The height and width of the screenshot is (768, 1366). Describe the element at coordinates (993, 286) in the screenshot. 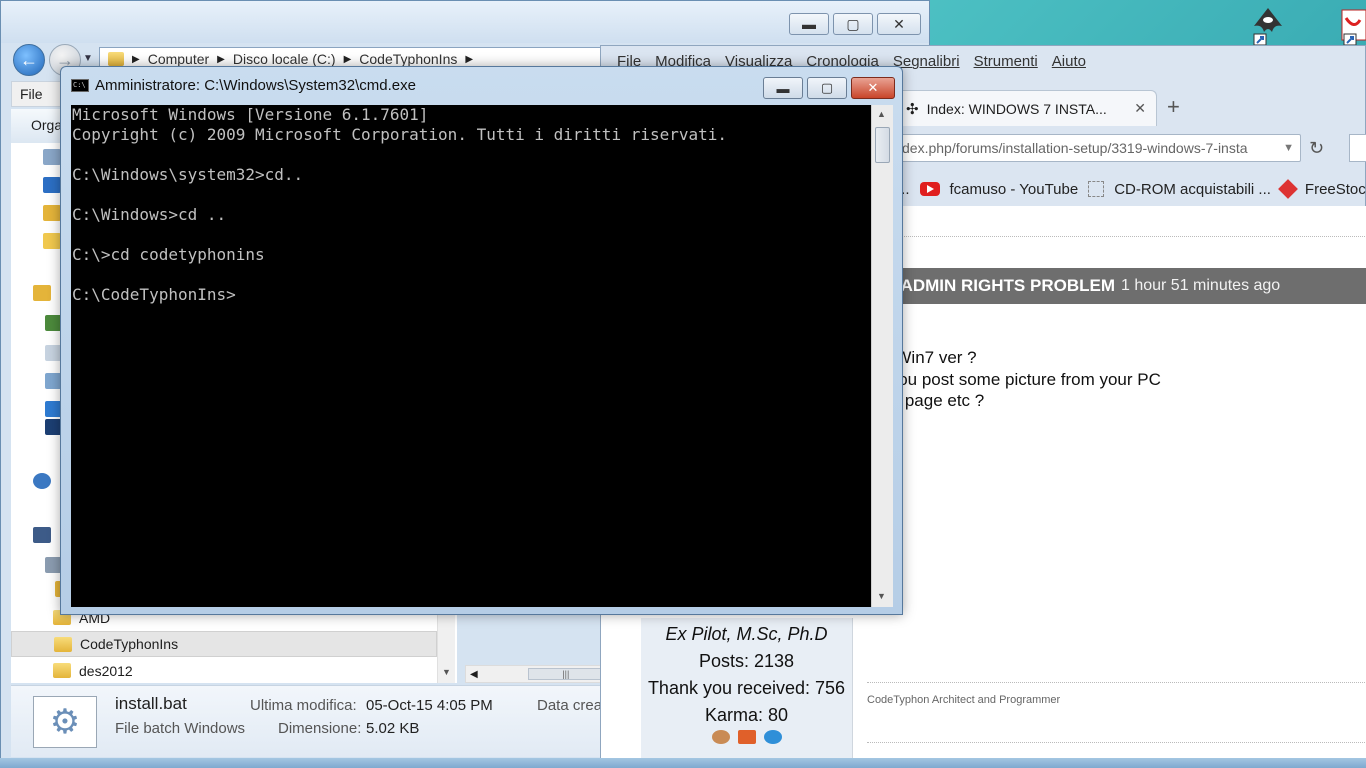

I see `topic-title: ON ADMIN RIGHTS PROBLEM` at that location.